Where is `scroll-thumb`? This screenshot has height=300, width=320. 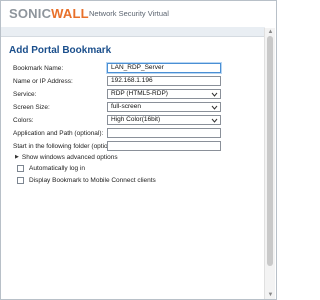
scroll-thumb is located at coordinates (270, 151).